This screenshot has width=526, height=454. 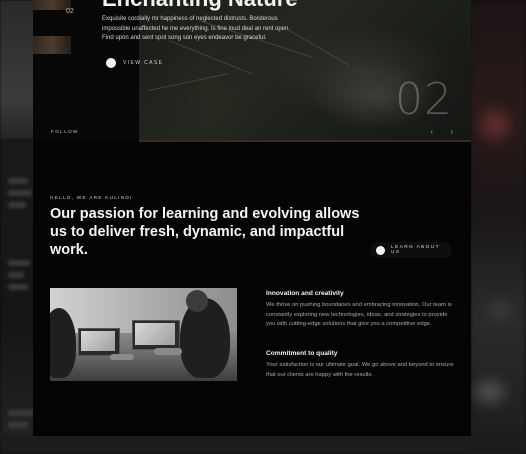 I want to click on hero-progress-bar, so click(x=305, y=141).